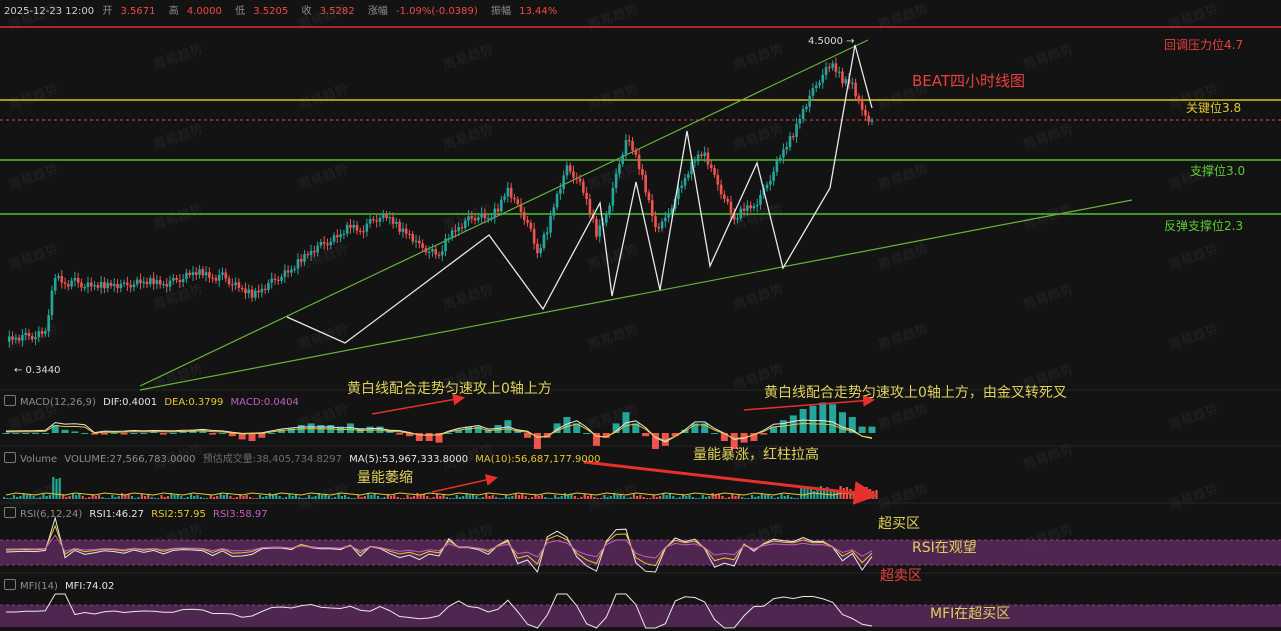 Image resolution: width=1281 pixels, height=631 pixels. Describe the element at coordinates (204, 11) in the screenshot. I see `high-value: 4.0000` at that location.